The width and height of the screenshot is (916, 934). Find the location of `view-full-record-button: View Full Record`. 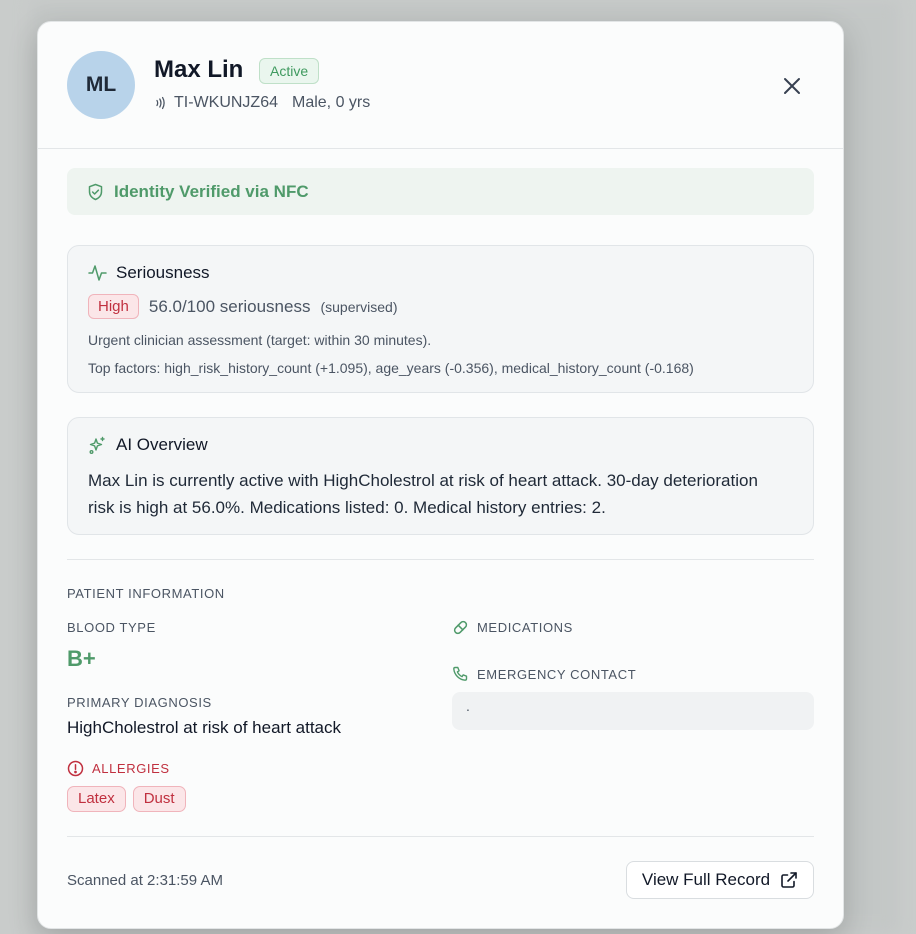

view-full-record-button: View Full Record is located at coordinates (720, 880).